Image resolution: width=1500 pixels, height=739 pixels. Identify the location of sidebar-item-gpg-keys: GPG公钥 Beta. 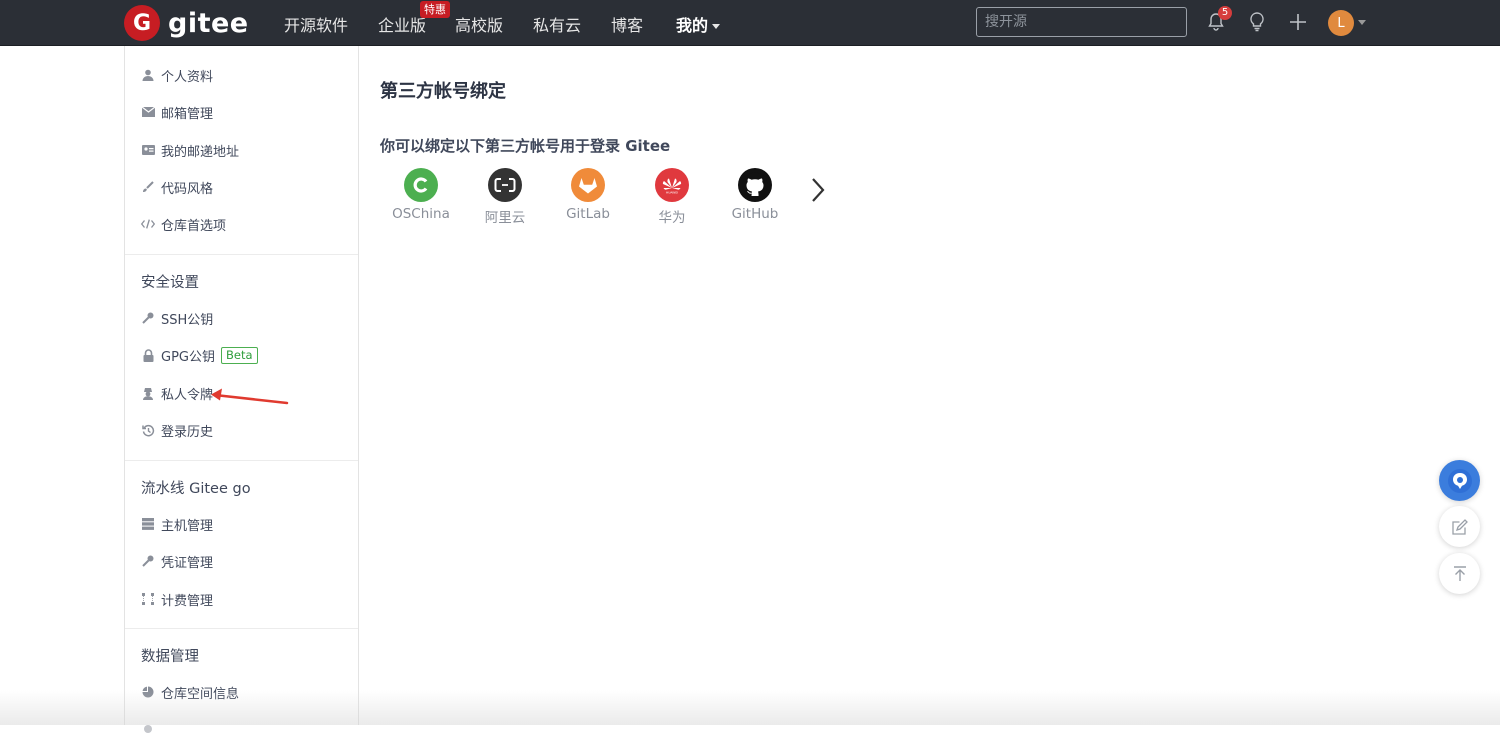
(199, 355).